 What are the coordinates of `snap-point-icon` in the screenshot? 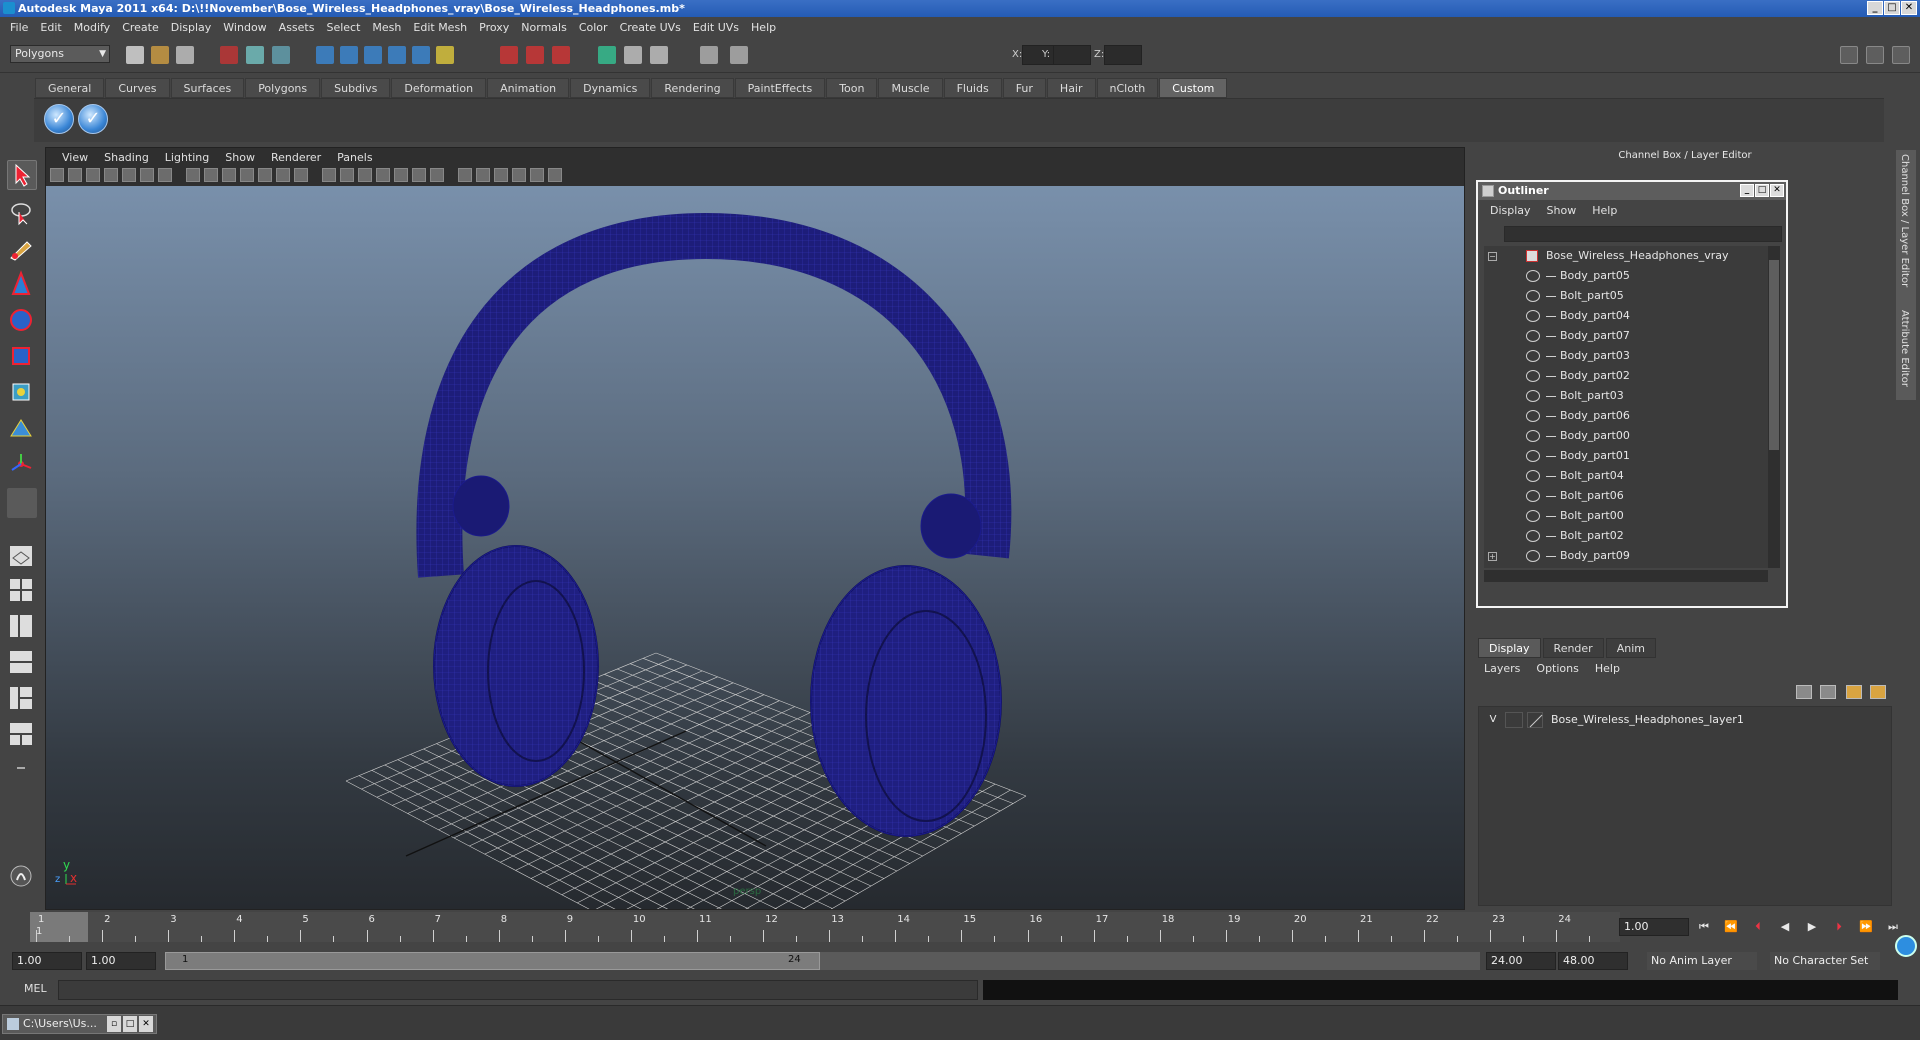 It's located at (373, 55).